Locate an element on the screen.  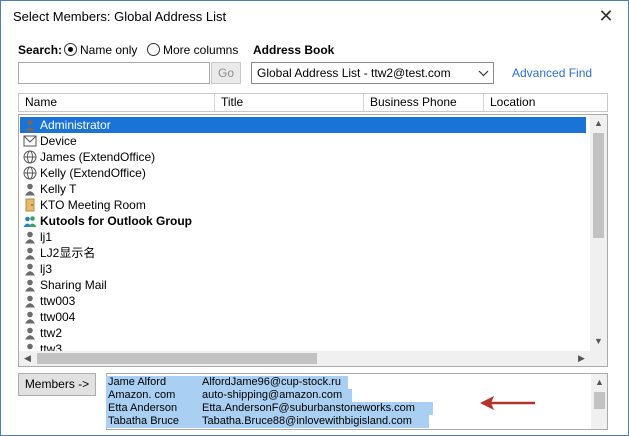
list-item: ttw004 is located at coordinates (47, 317).